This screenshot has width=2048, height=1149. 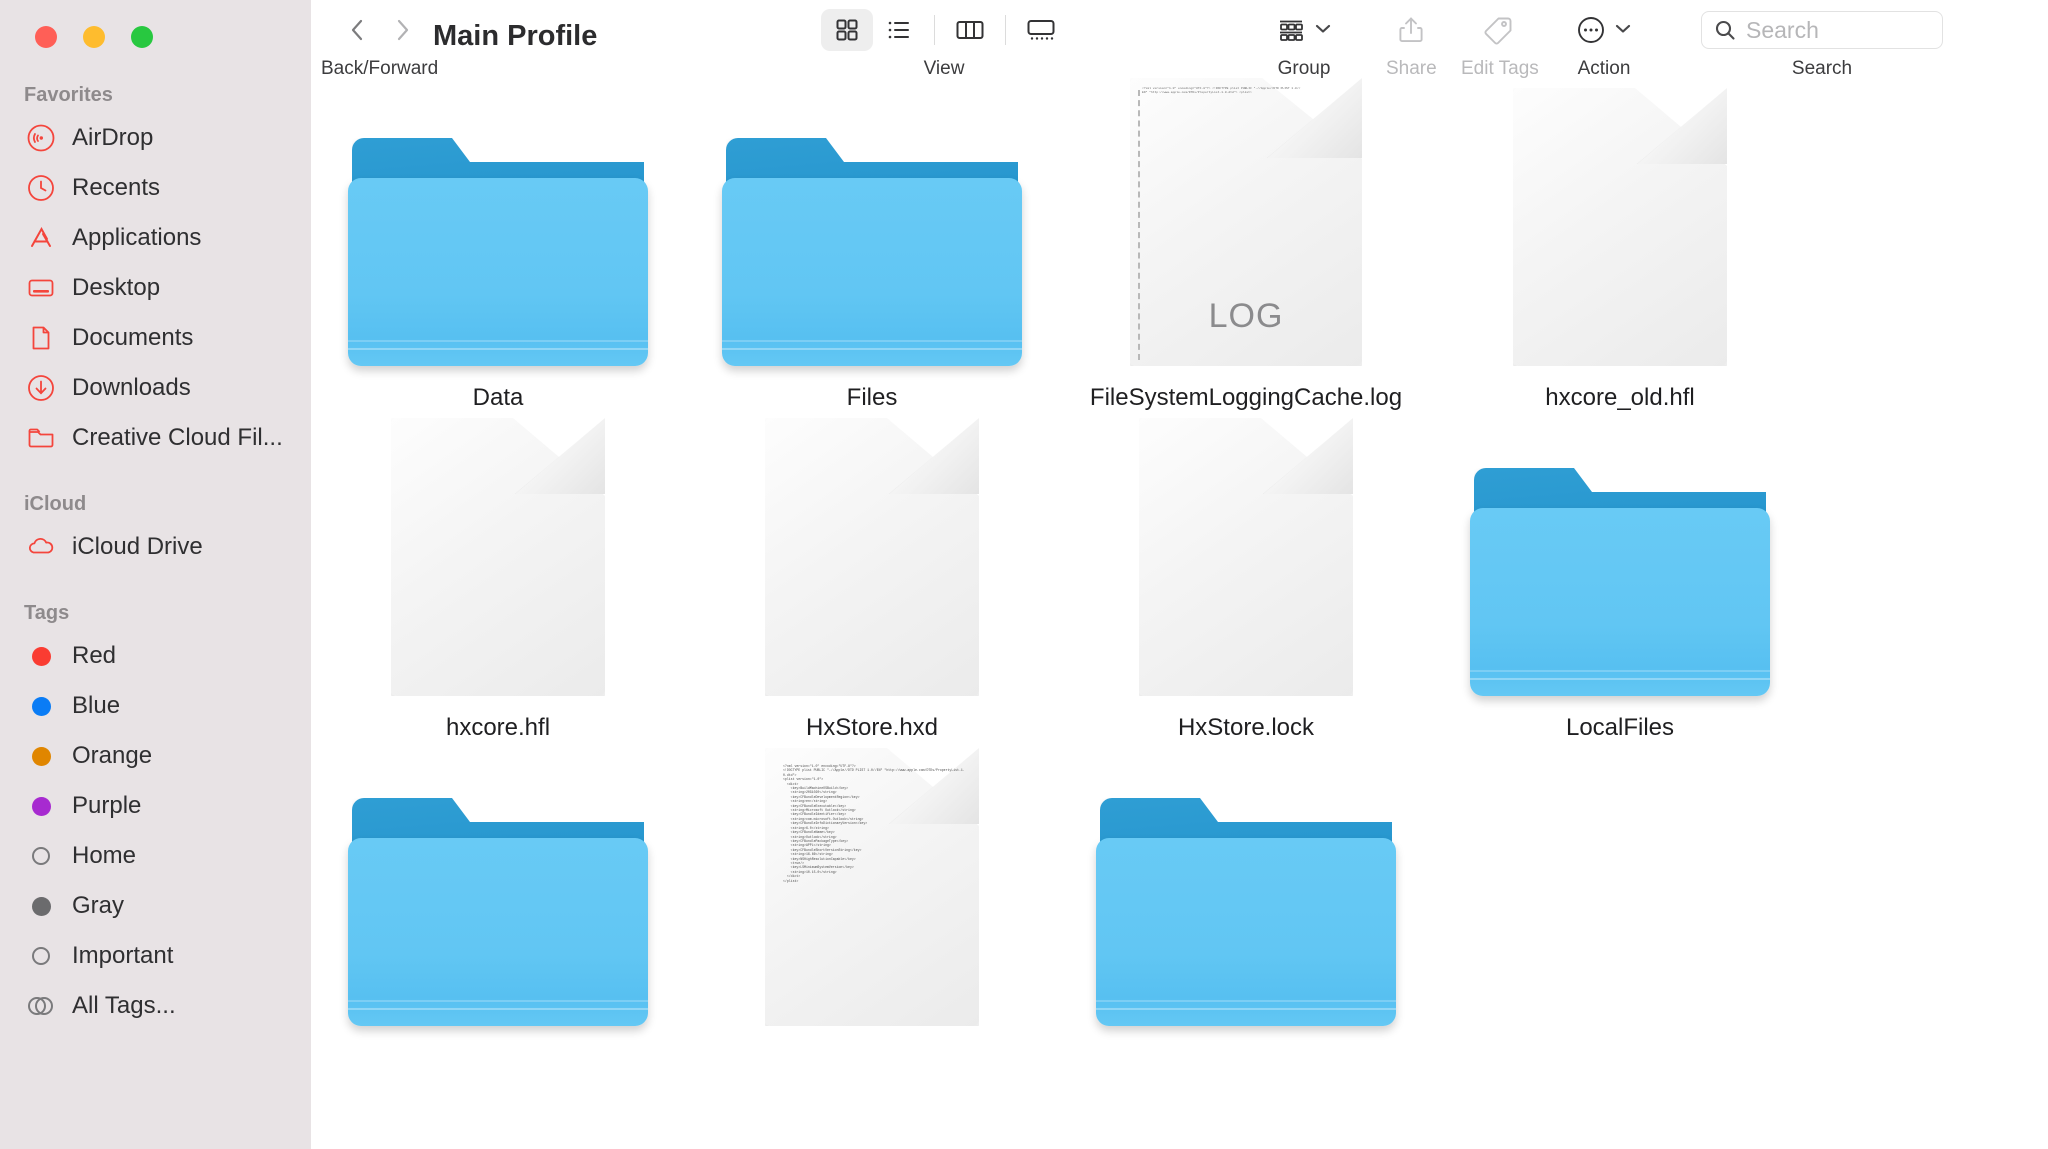 I want to click on sidebar-item-applications: Applications, so click(x=155, y=238).